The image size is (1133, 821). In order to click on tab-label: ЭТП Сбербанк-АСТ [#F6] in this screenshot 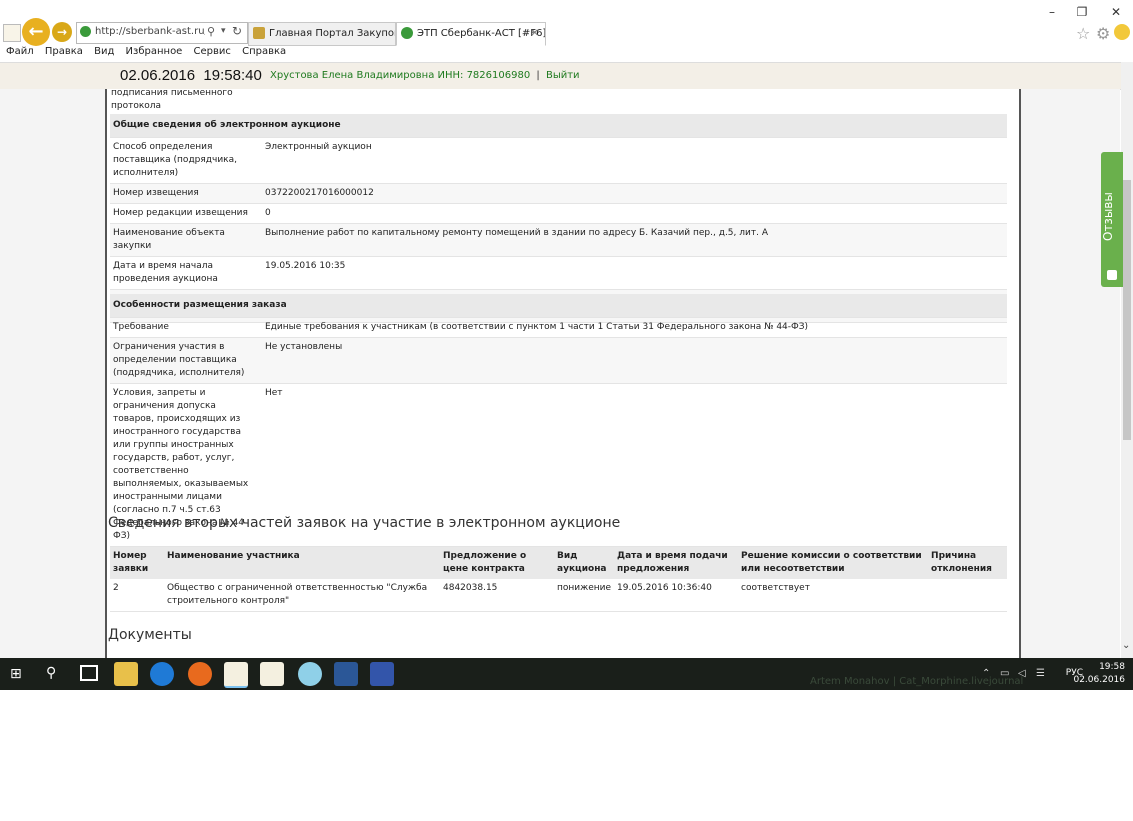, I will do `click(481, 33)`.